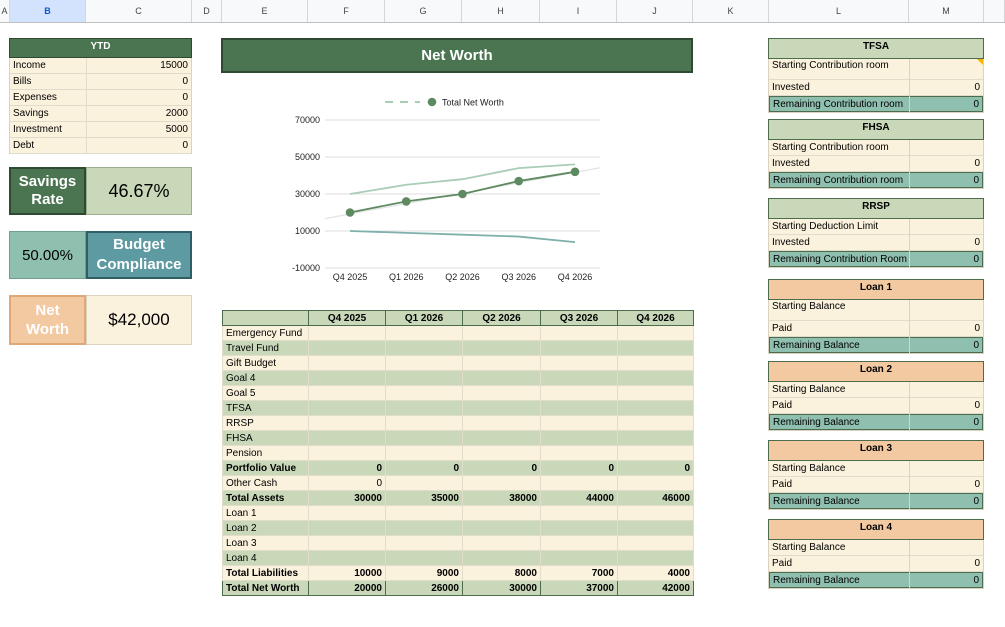 The height and width of the screenshot is (627, 1005). What do you see at coordinates (265, 543) in the screenshot?
I see `table-row-label: Loan 3` at bounding box center [265, 543].